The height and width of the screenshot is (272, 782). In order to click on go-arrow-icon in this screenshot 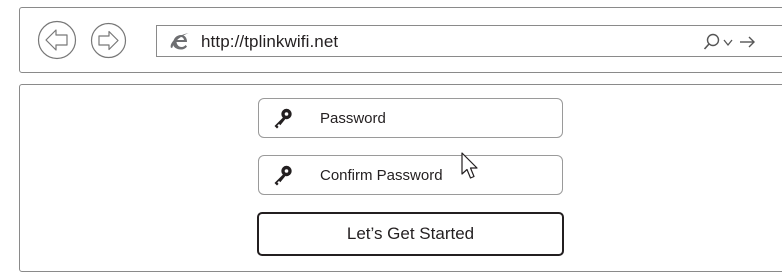, I will do `click(747, 42)`.